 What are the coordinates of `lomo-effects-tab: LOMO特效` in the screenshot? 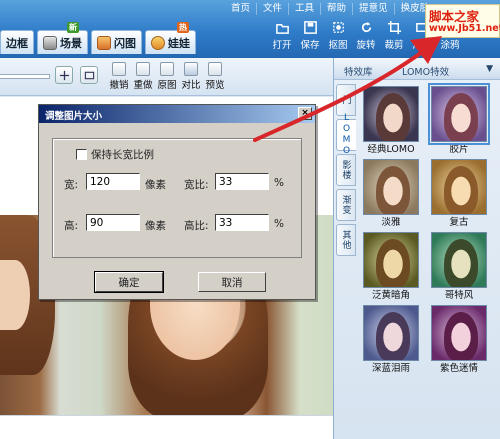 It's located at (425, 71).